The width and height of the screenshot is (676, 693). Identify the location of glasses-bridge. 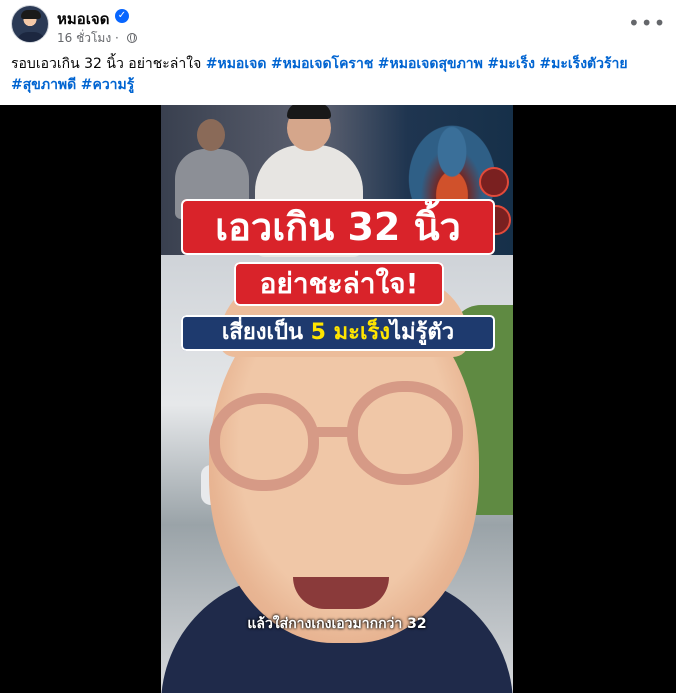
(333, 432).